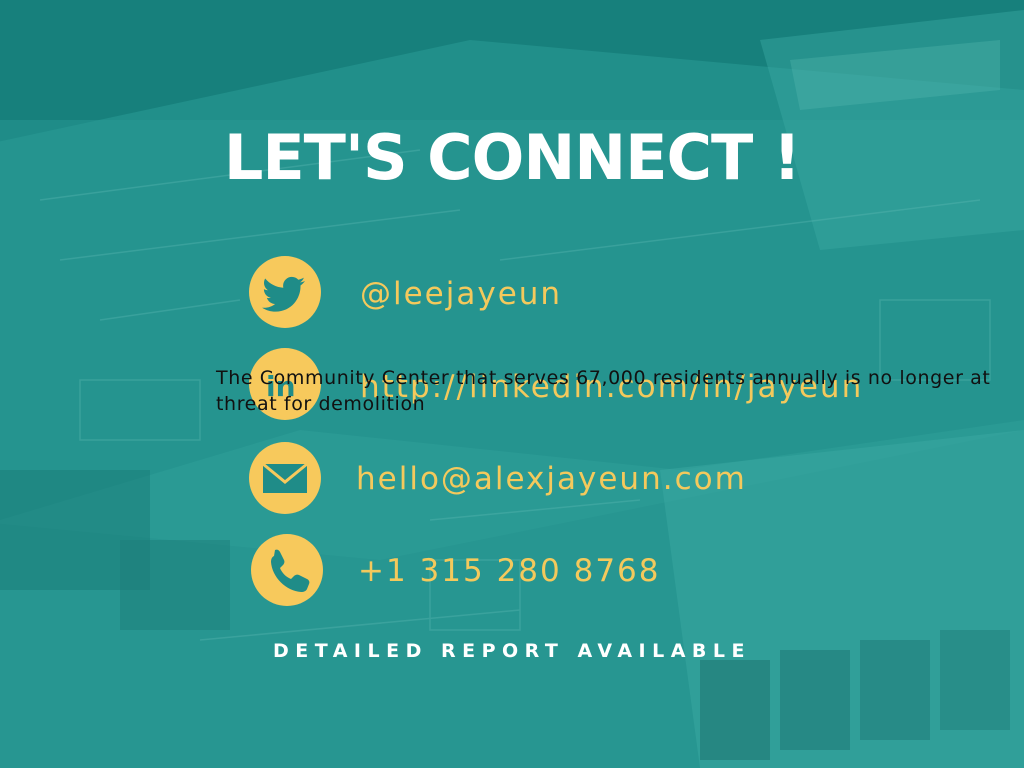  Describe the element at coordinates (461, 294) in the screenshot. I see `twitter-handle-link: @leejayeun` at that location.